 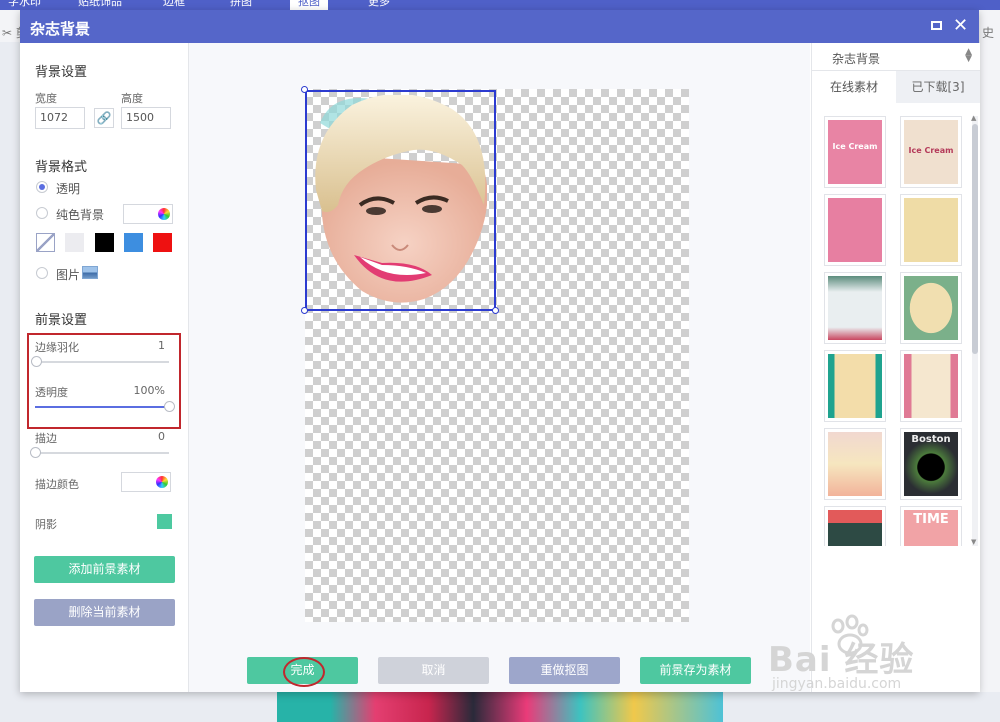 I want to click on background-photo-strip, so click(x=500, y=707).